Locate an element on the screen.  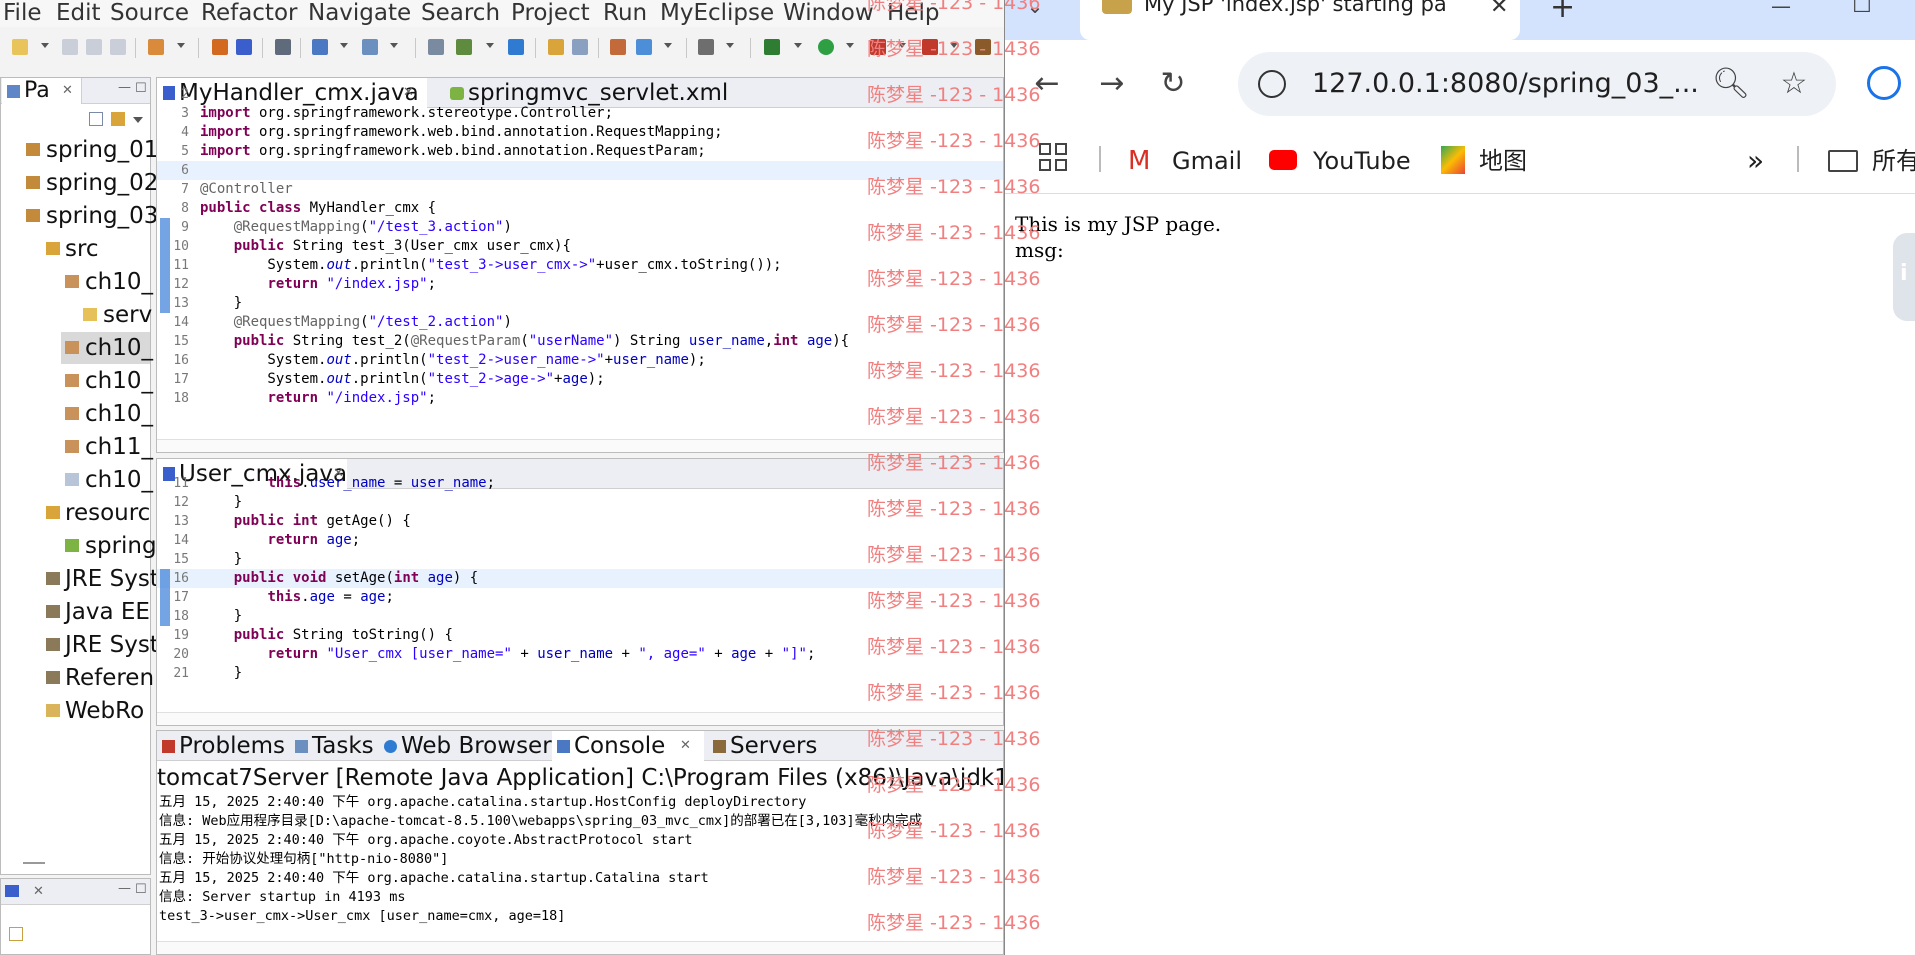
forward-icon: → is located at coordinates (1112, 84).